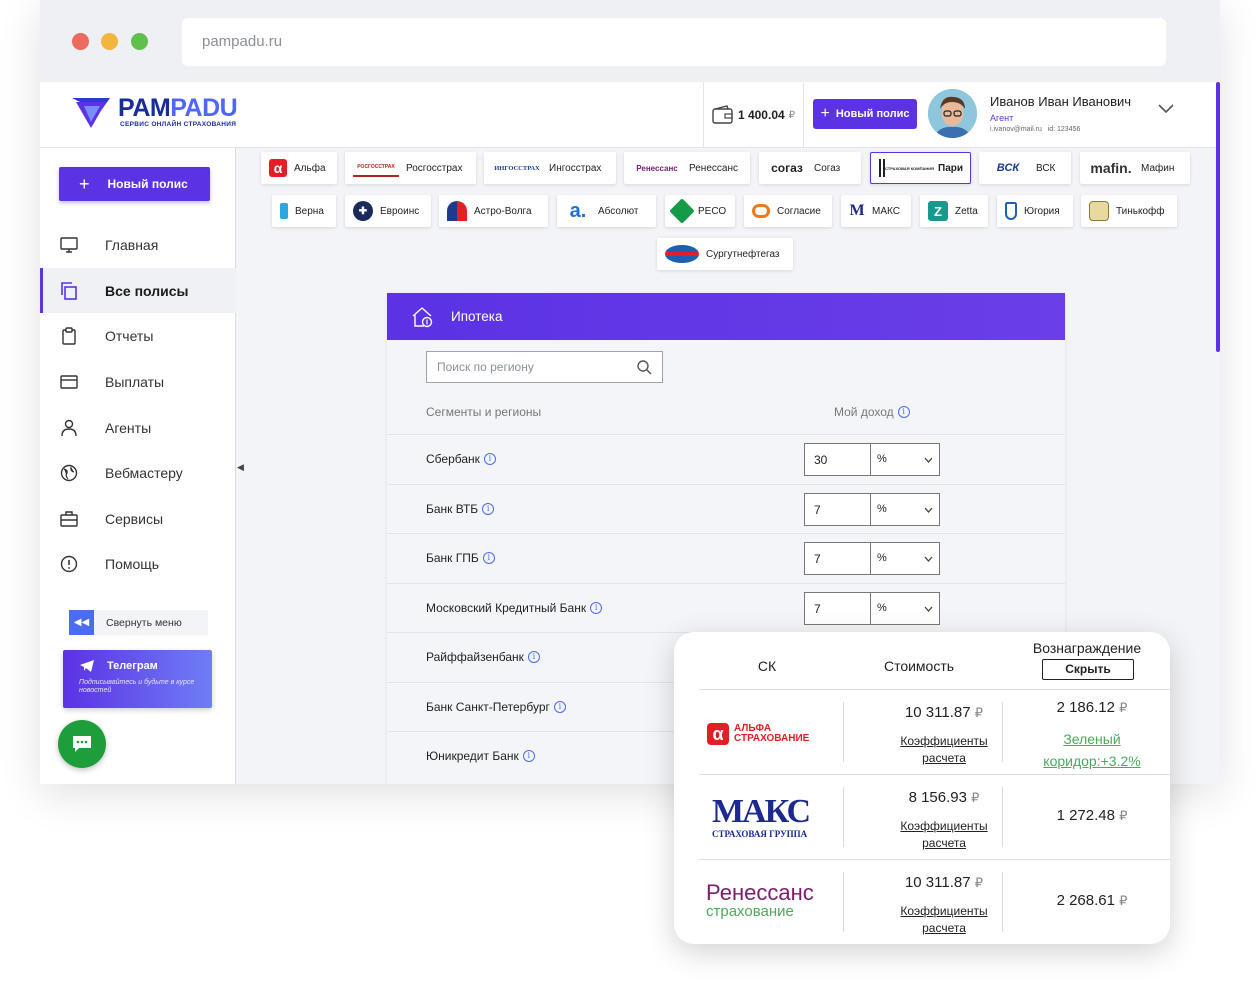 Image resolution: width=1260 pixels, height=992 pixels. Describe the element at coordinates (618, 211) in the screenshot. I see `insurer-label: Абсолют` at that location.